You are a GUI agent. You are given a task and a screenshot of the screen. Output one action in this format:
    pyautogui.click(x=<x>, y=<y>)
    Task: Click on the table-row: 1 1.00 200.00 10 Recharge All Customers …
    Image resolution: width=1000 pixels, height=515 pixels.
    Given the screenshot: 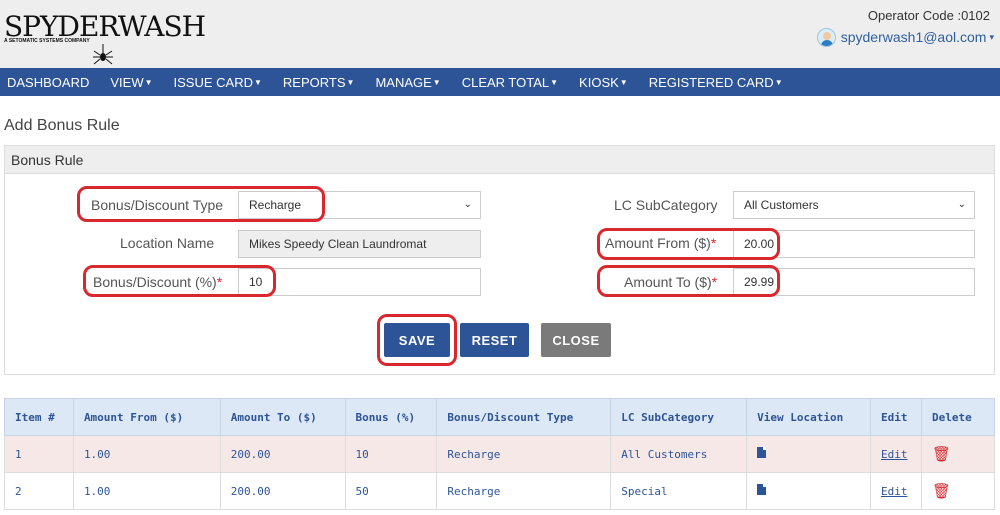 What is the action you would take?
    pyautogui.click(x=500, y=454)
    